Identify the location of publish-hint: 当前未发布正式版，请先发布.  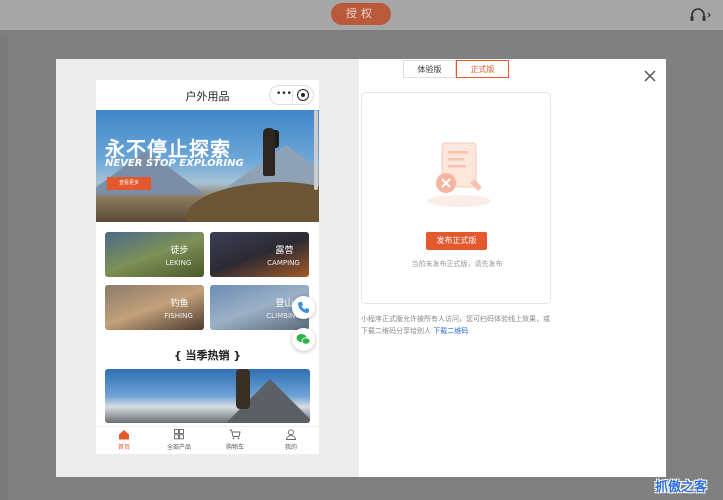
(457, 264).